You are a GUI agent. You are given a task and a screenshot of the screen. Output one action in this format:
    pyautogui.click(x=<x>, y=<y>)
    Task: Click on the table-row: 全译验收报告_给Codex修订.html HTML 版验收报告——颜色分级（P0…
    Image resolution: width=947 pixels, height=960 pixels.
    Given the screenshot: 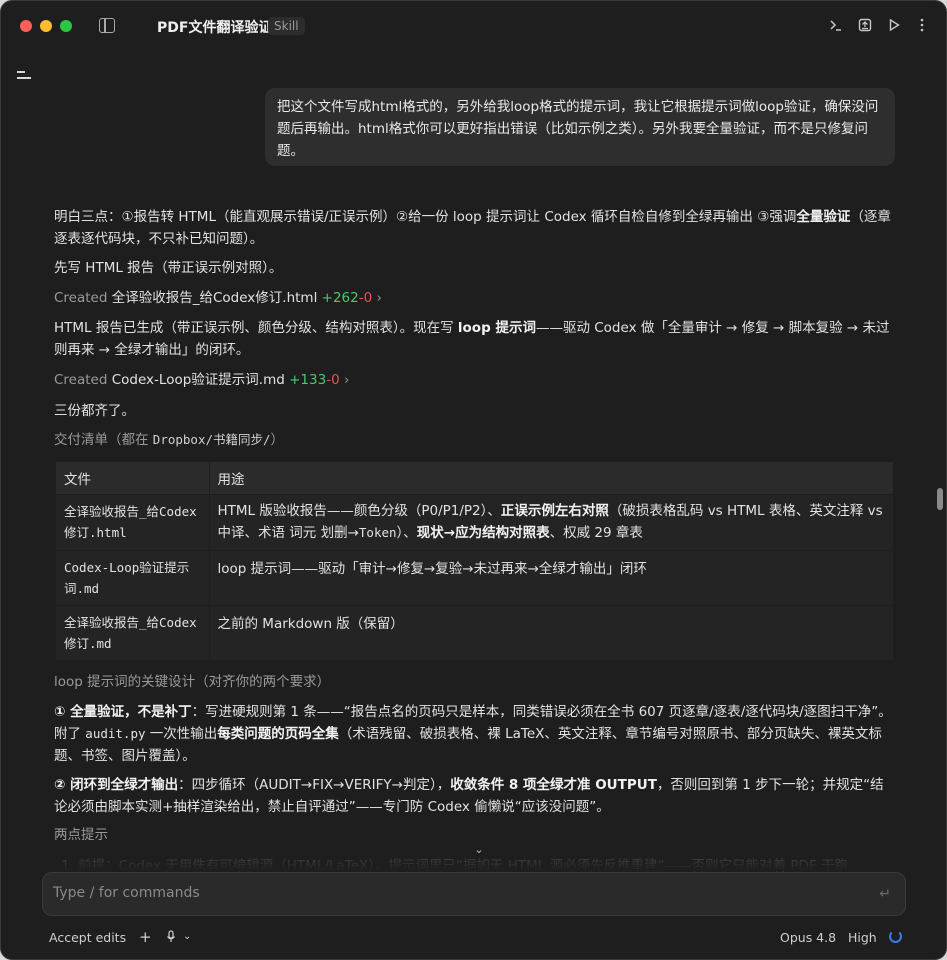 What is the action you would take?
    pyautogui.click(x=474, y=522)
    